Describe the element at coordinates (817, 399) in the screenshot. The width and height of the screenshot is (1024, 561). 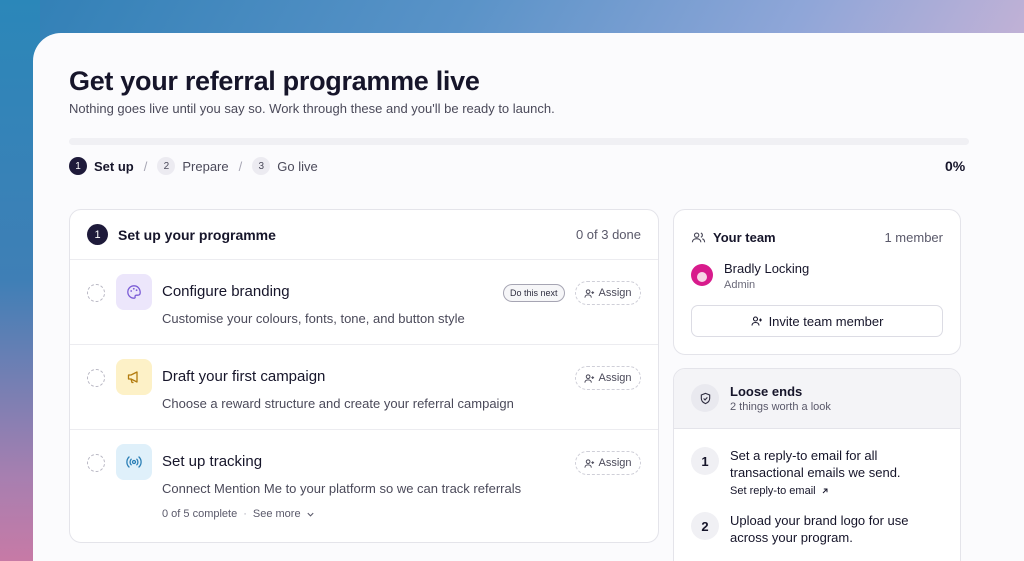
I see `loose-ends-header: Loose ends 2 things worth a look` at that location.